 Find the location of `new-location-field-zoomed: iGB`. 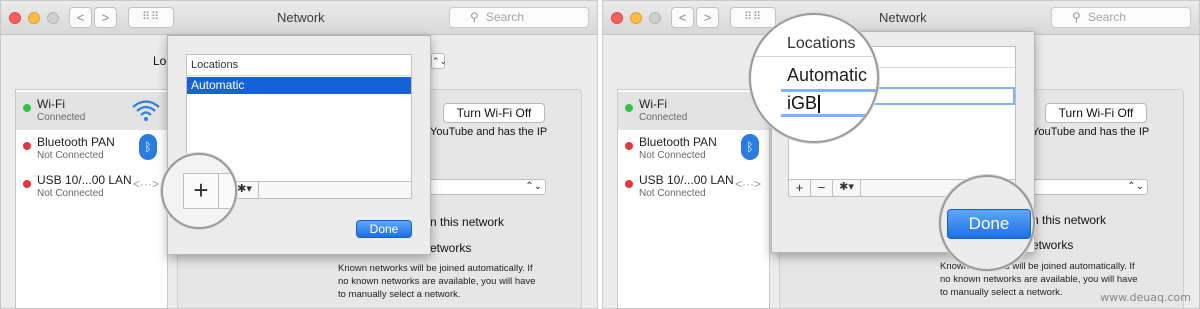

new-location-field-zoomed: iGB is located at coordinates (829, 103).